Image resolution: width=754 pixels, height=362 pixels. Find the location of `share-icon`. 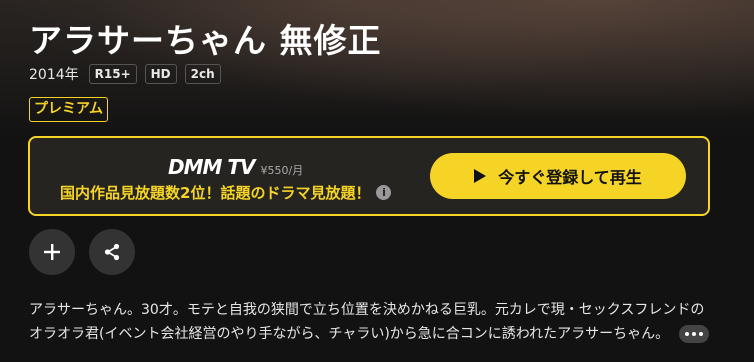

share-icon is located at coordinates (112, 252).